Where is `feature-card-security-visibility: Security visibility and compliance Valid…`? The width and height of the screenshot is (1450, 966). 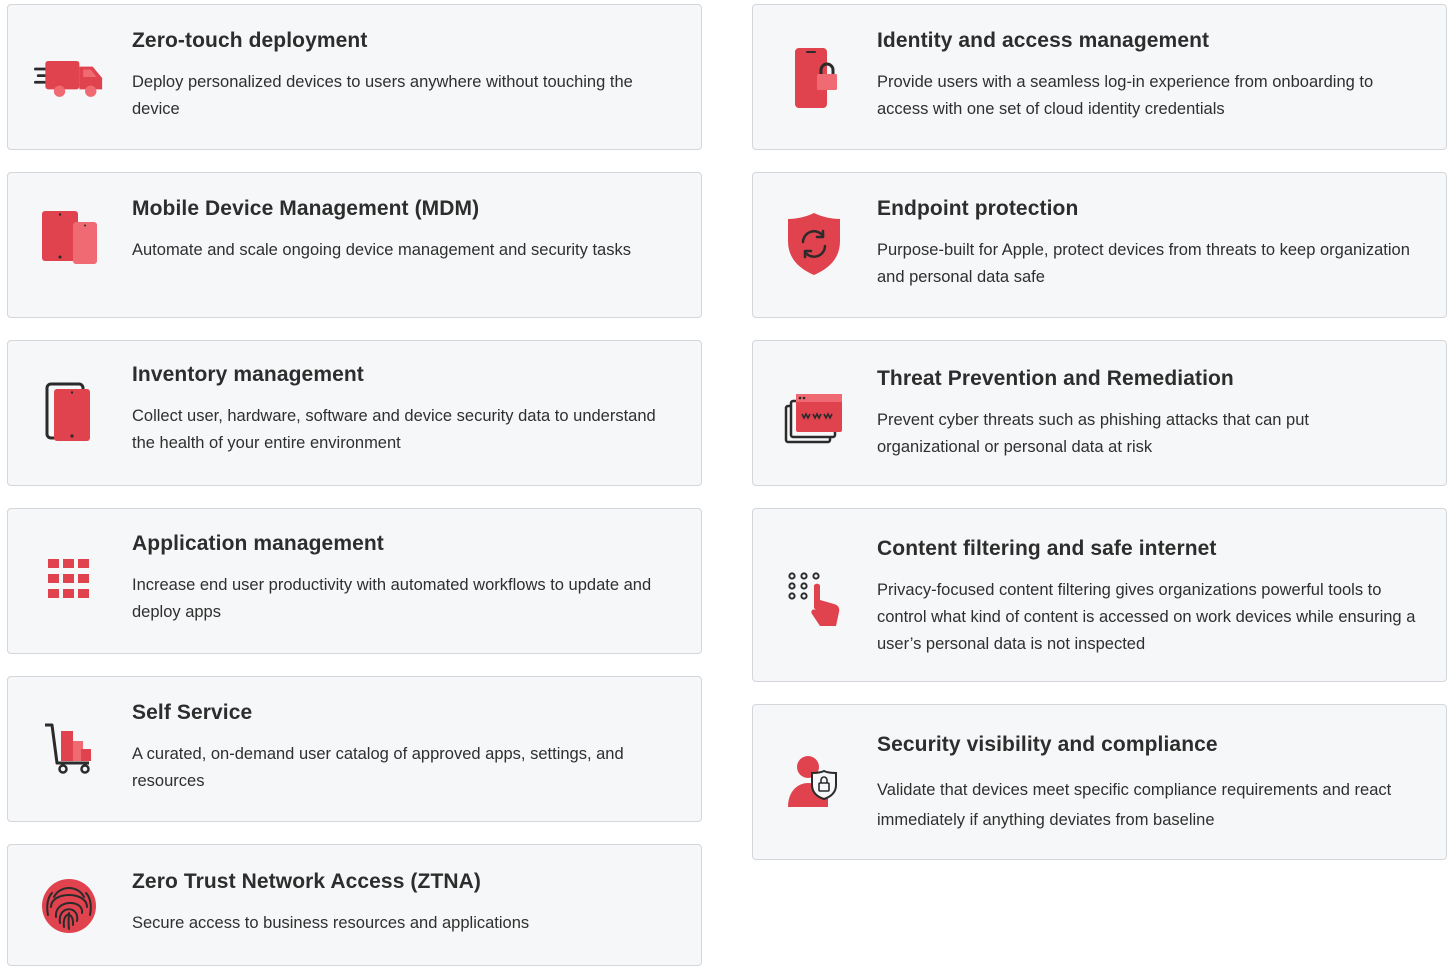
feature-card-security-visibility: Security visibility and compliance Valid… is located at coordinates (1099, 782).